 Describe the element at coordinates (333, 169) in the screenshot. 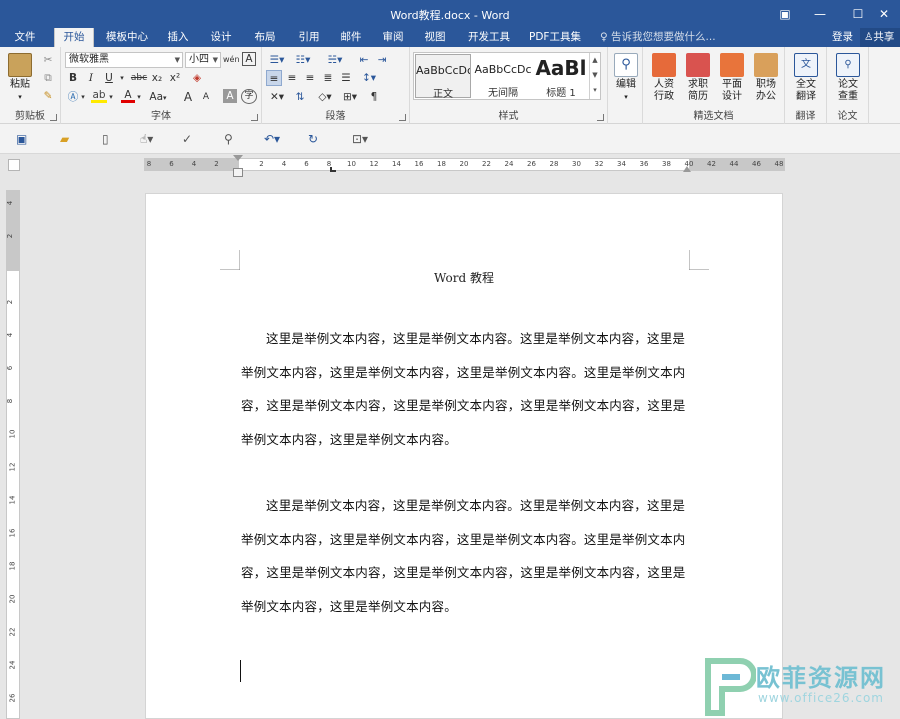

I see `tab-stop-marker` at that location.